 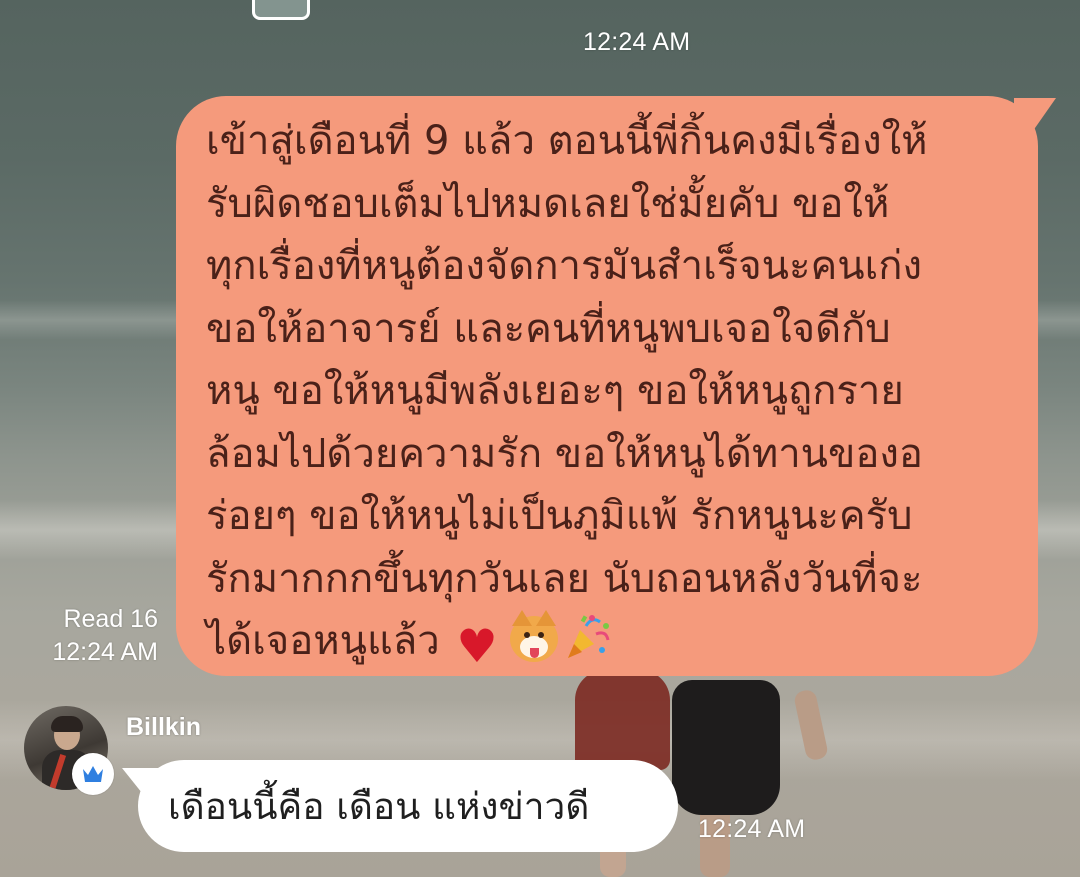 What do you see at coordinates (105, 652) in the screenshot?
I see `read-timestamp: 12:24 AM` at bounding box center [105, 652].